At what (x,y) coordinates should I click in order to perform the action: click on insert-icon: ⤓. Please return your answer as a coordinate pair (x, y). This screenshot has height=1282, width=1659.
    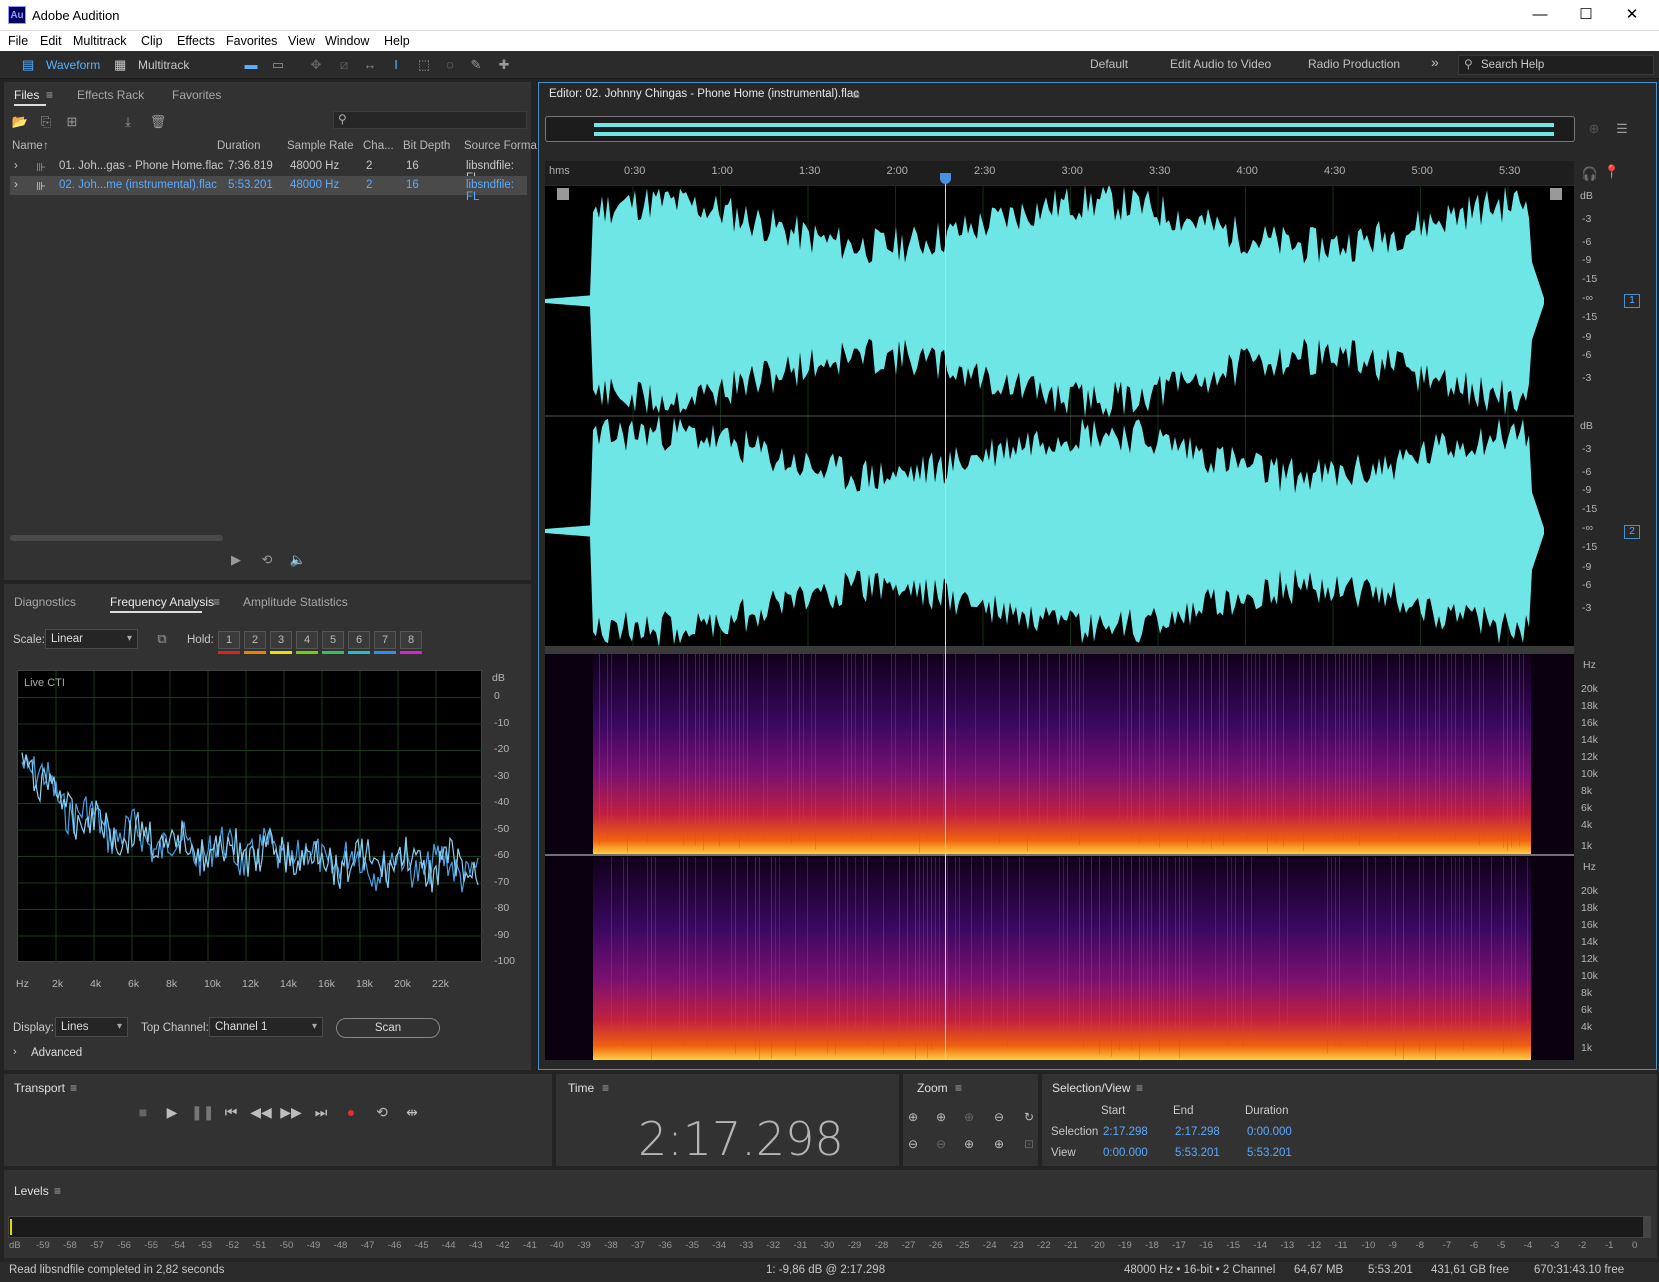
    Looking at the image, I should click on (128, 122).